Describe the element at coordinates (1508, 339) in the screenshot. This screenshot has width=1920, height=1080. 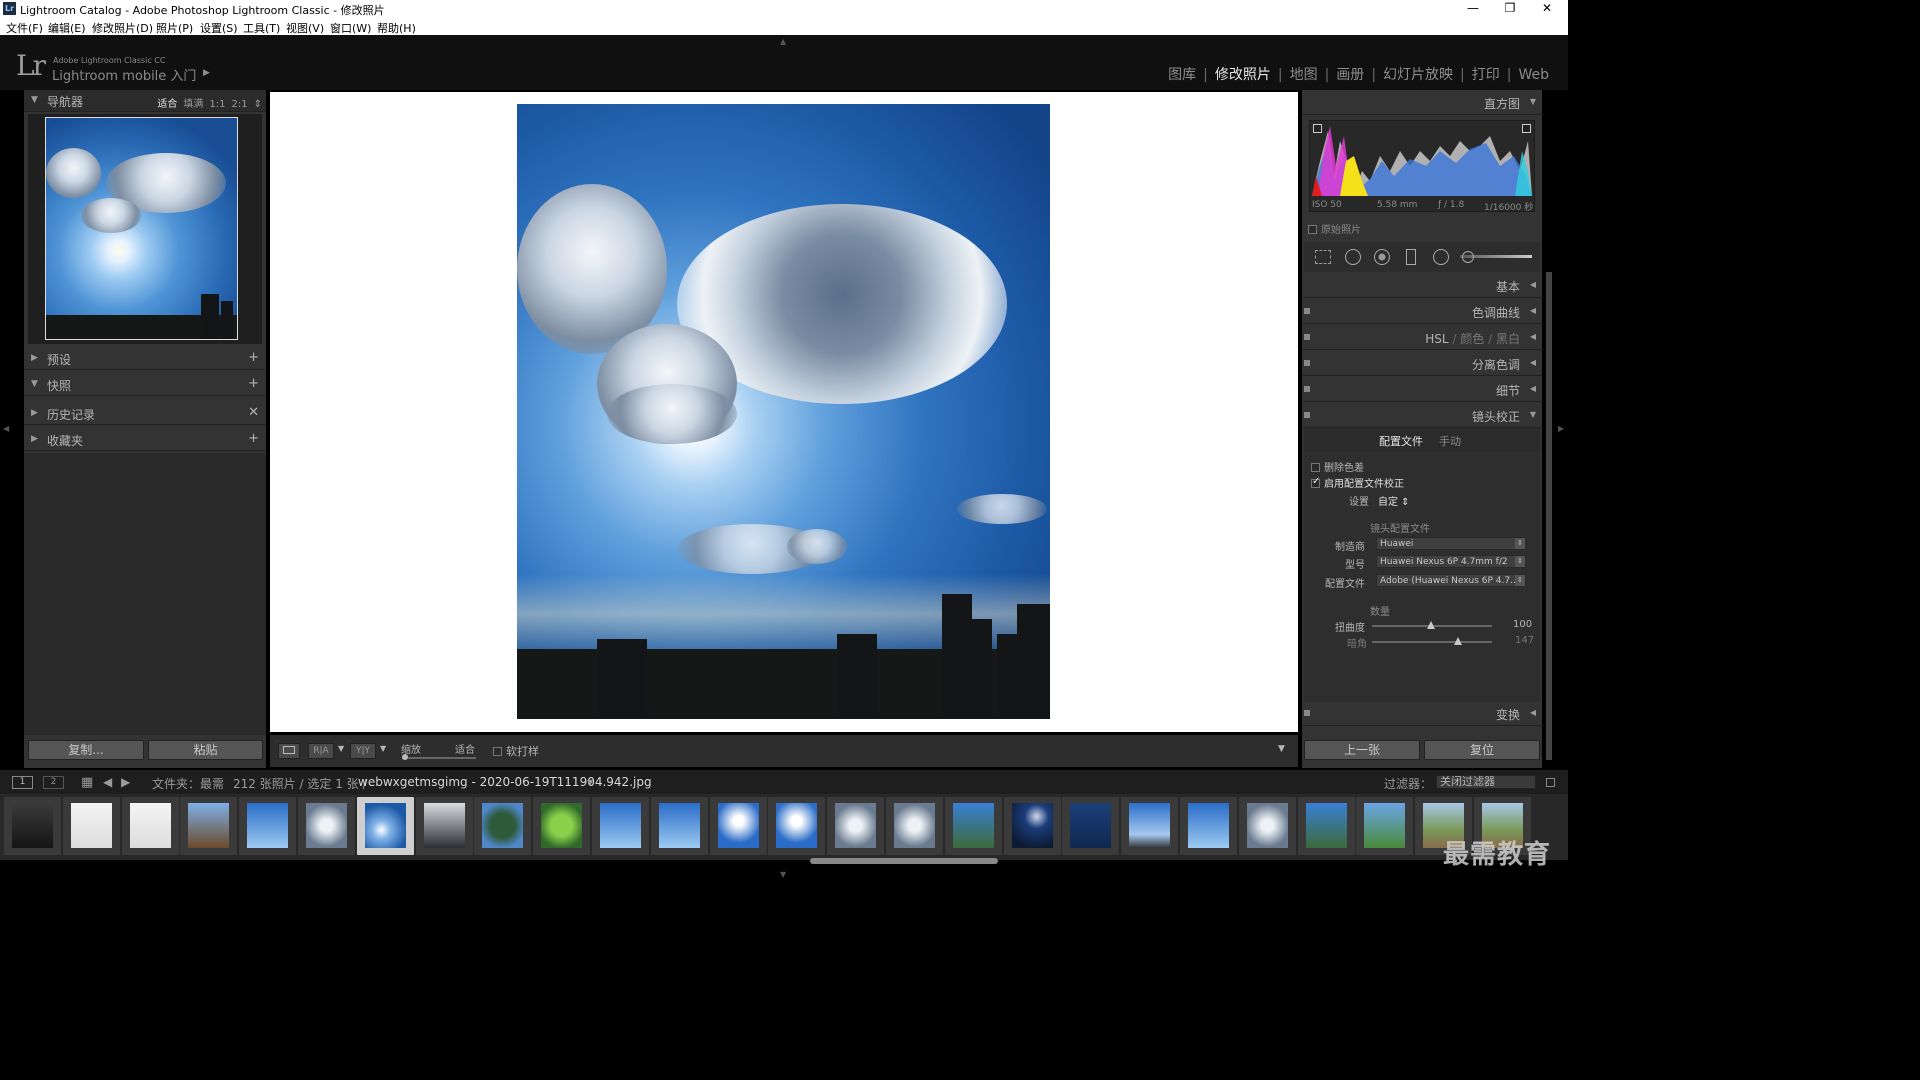
I see `bw-tab: 黑白` at that location.